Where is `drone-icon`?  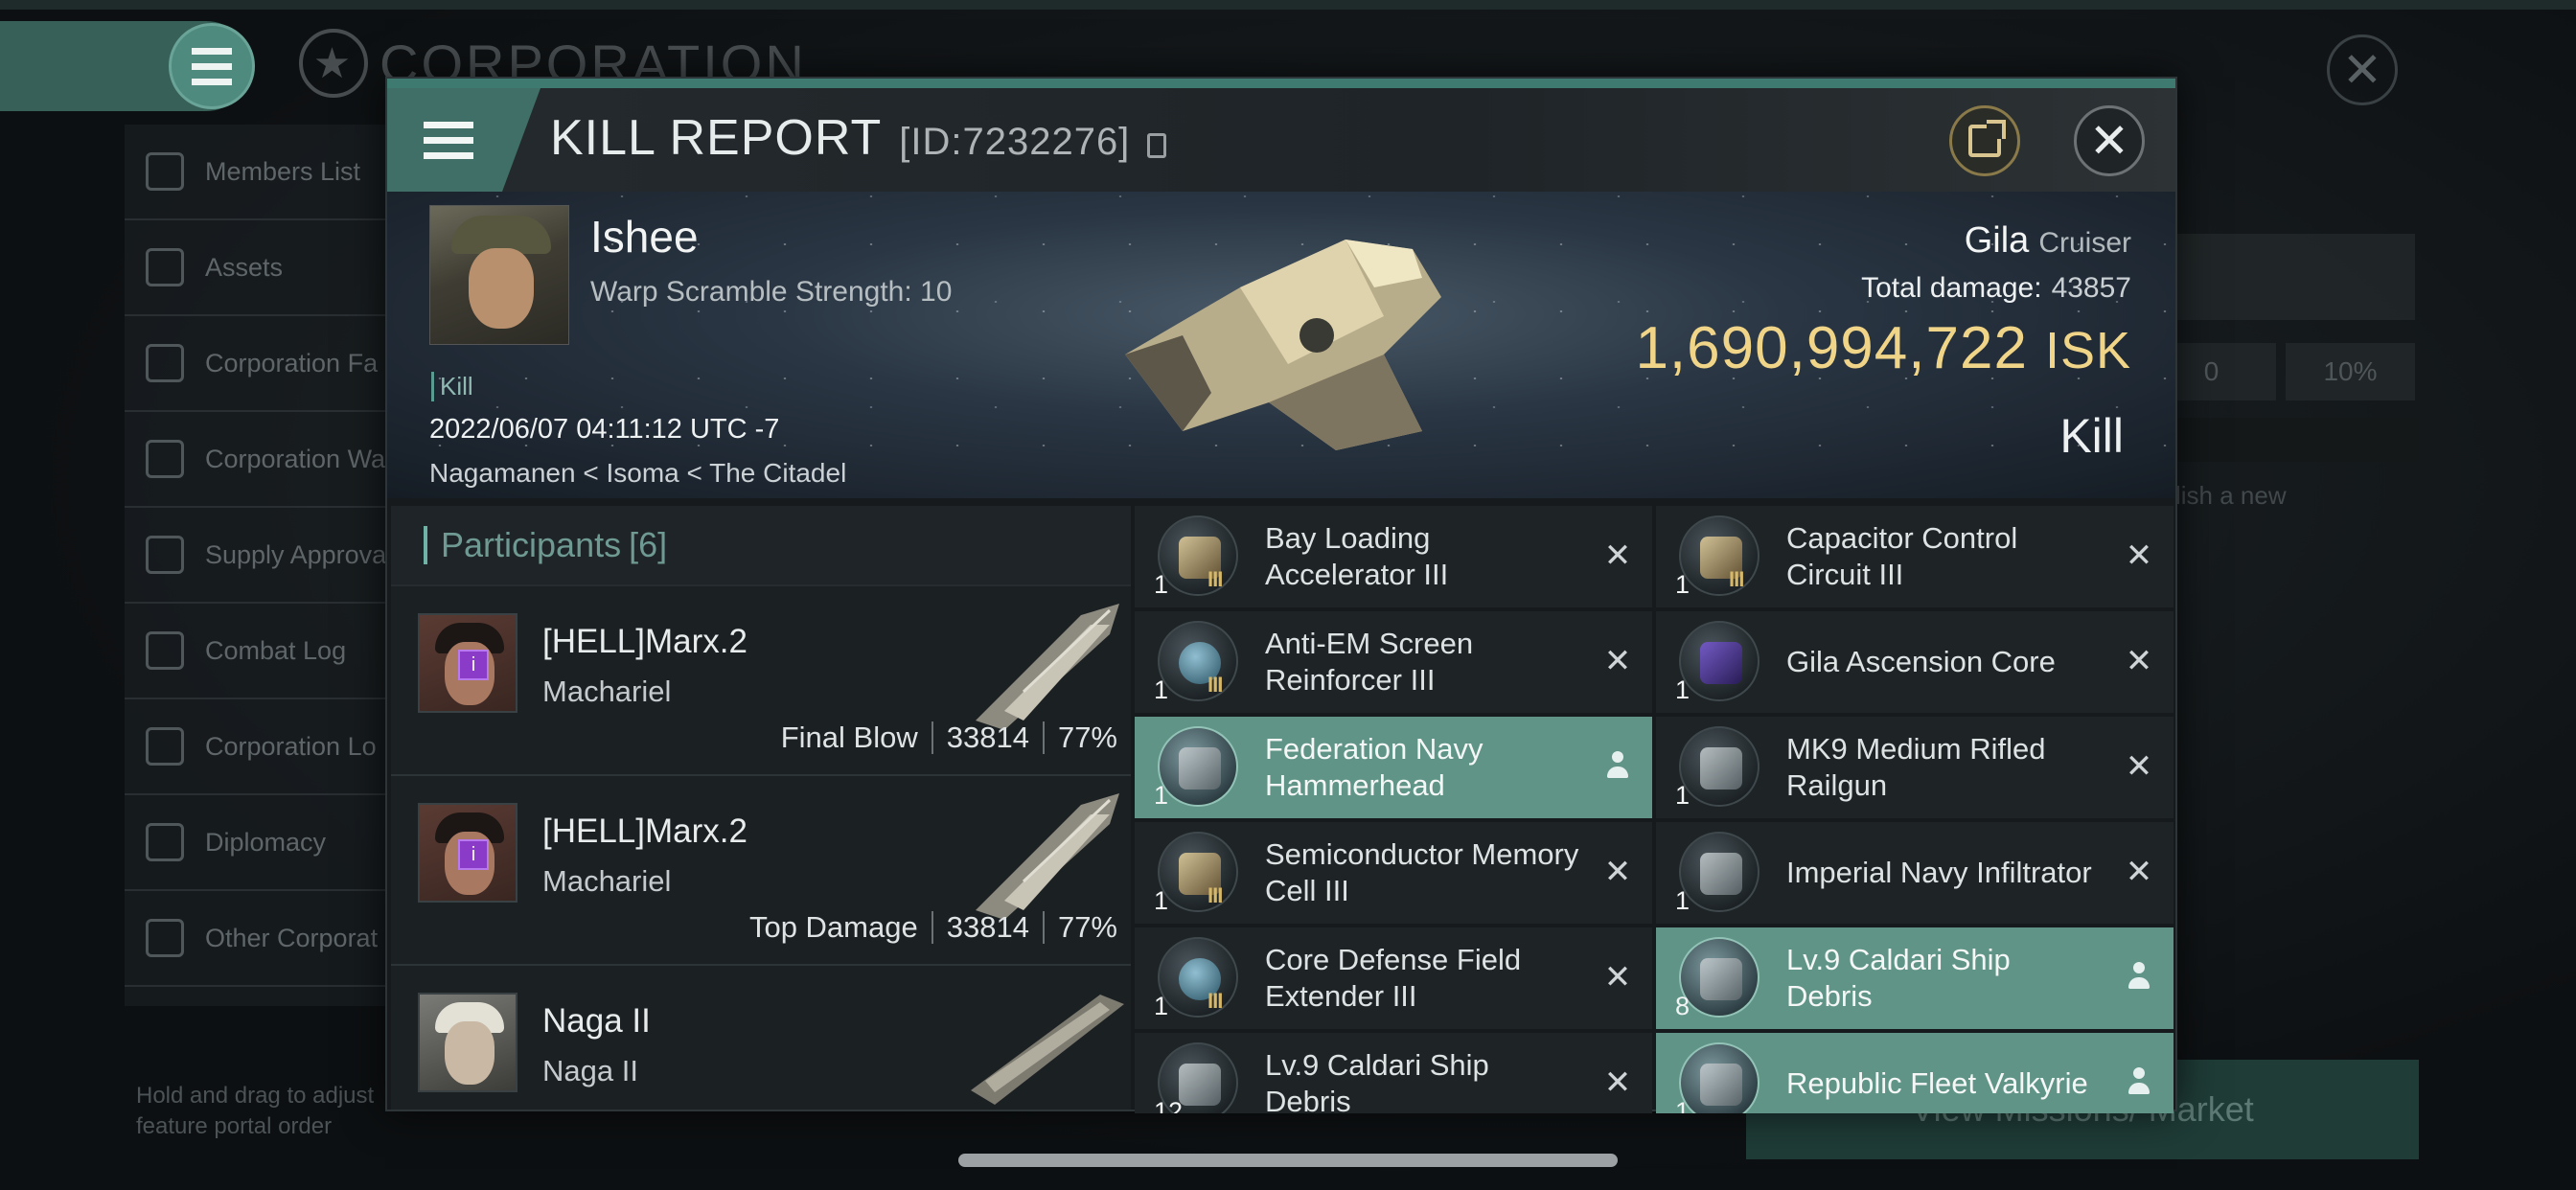 drone-icon is located at coordinates (1198, 766).